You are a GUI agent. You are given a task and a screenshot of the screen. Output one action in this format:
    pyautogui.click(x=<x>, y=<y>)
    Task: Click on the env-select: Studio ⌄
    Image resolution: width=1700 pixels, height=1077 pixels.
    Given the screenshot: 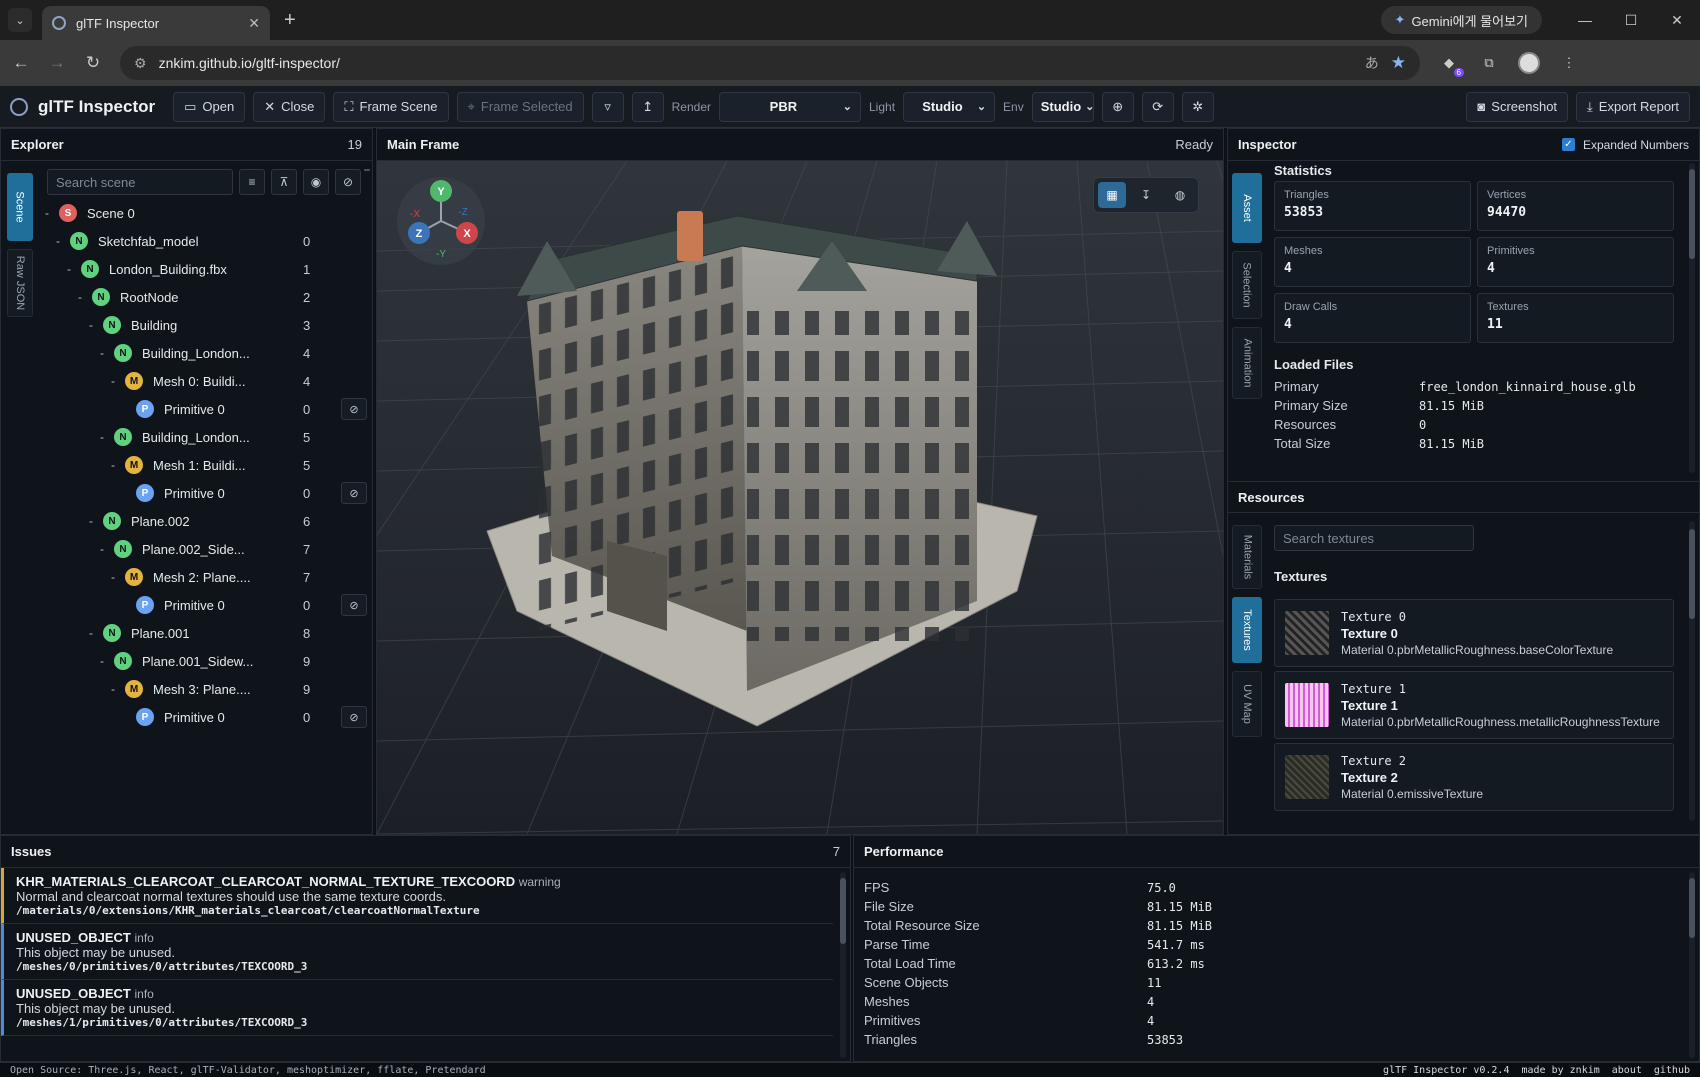 What is the action you would take?
    pyautogui.click(x=1062, y=106)
    